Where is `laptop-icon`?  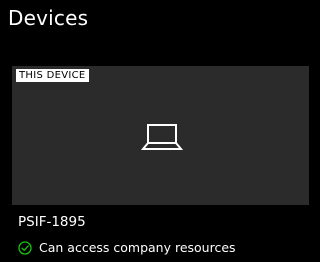
laptop-icon is located at coordinates (162, 137).